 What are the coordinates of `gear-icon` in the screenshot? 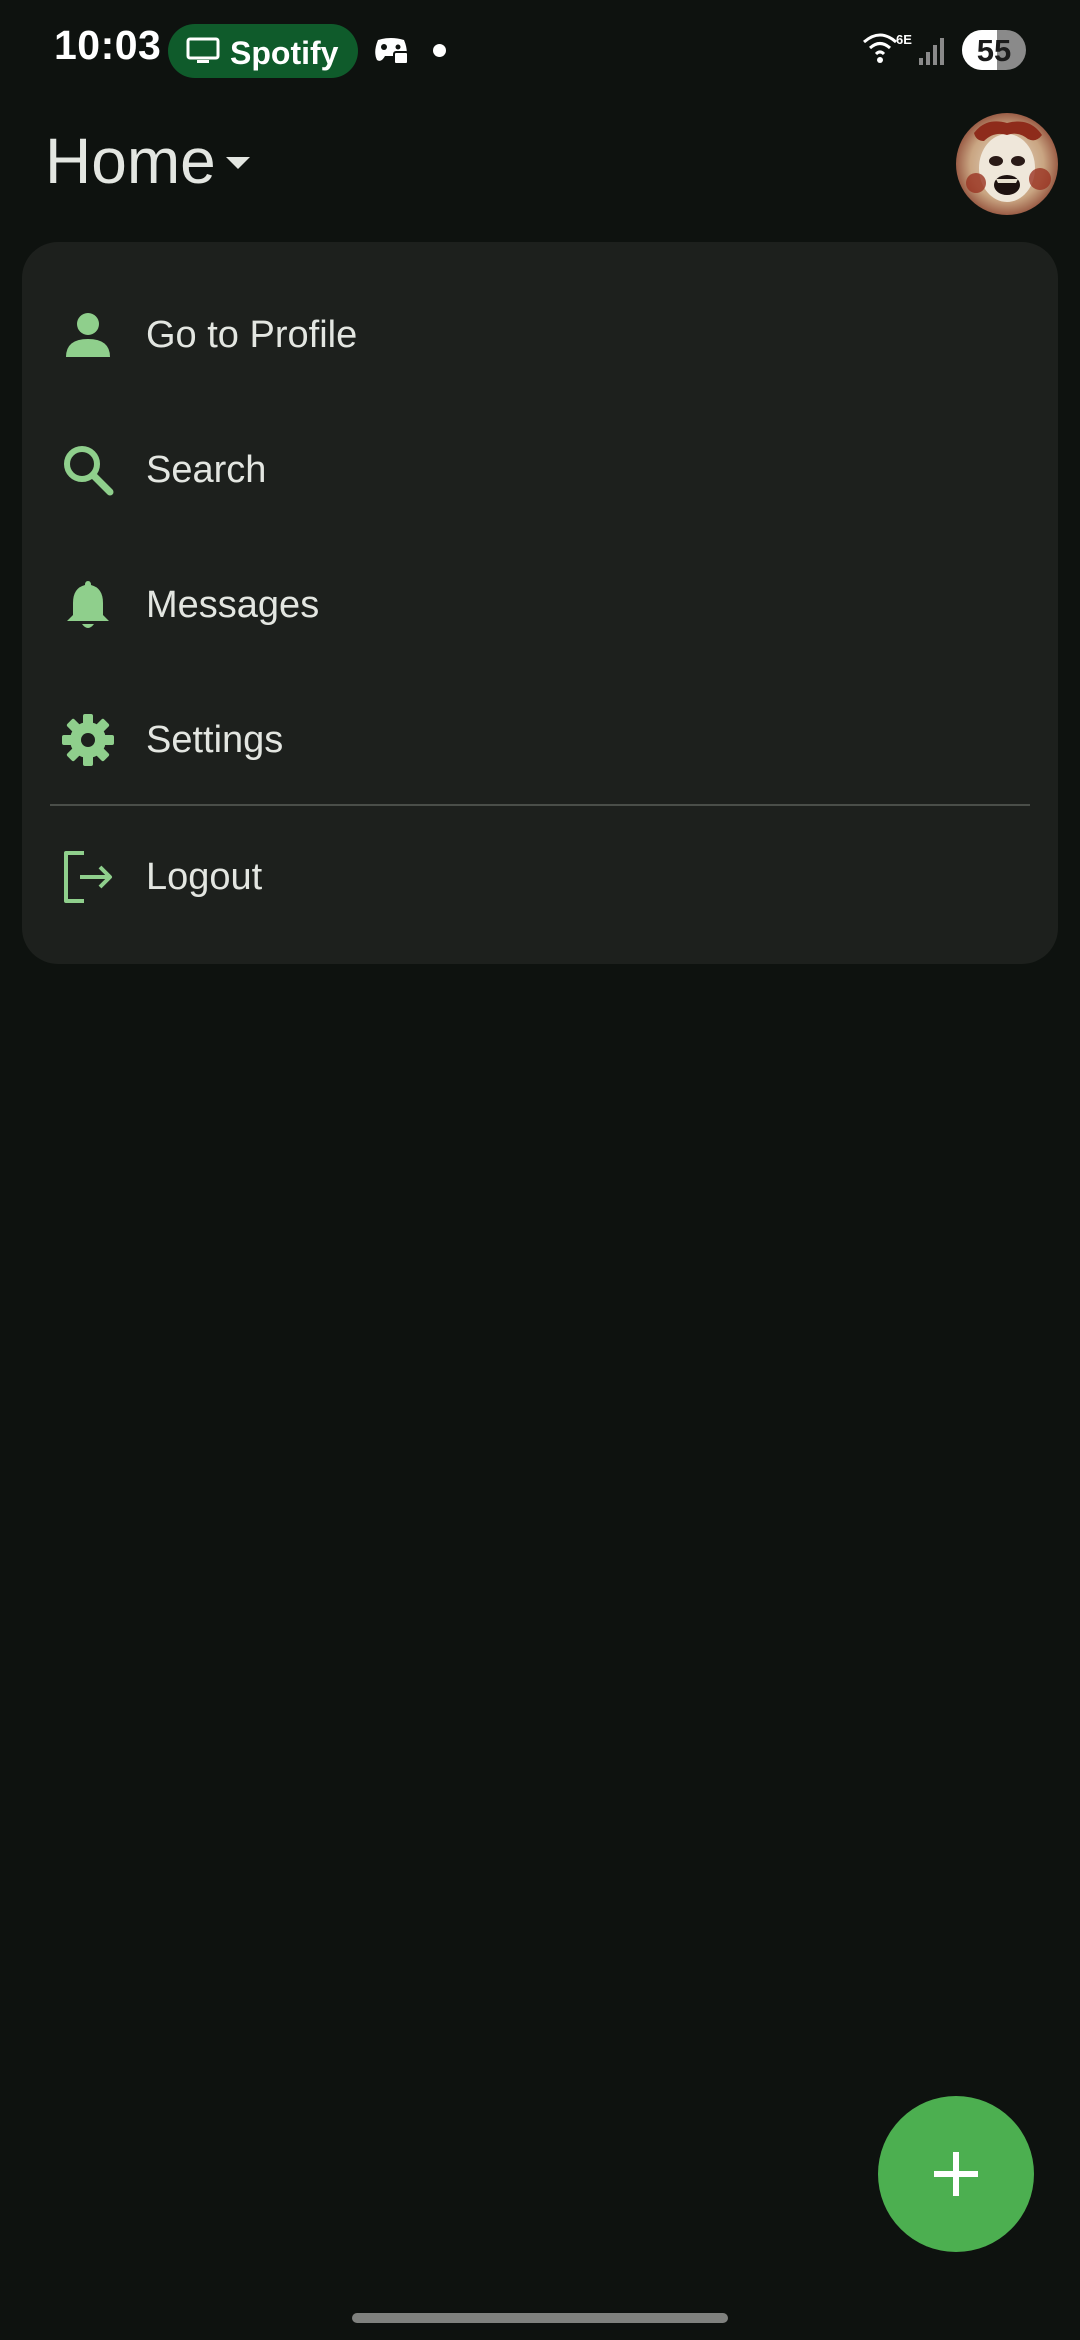 It's located at (88, 740).